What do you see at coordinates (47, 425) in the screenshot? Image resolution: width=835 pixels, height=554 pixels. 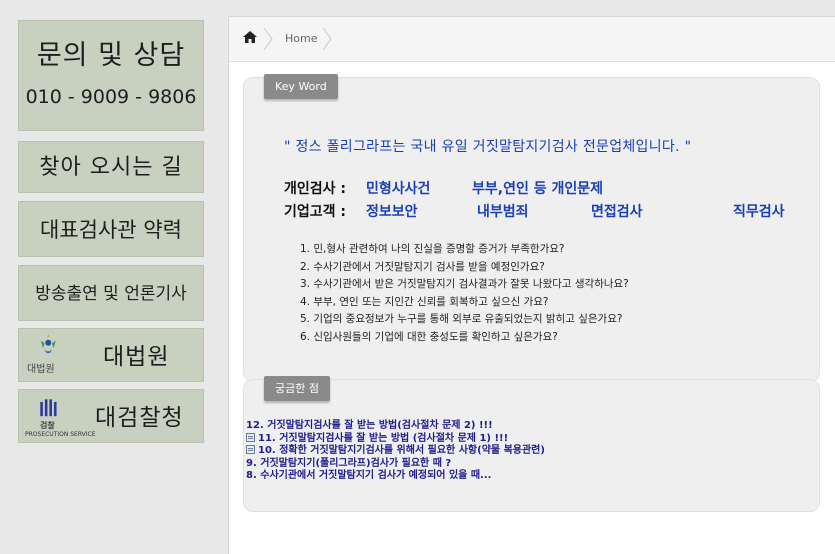 I see `prosecution-logo-caption: 검찰` at bounding box center [47, 425].